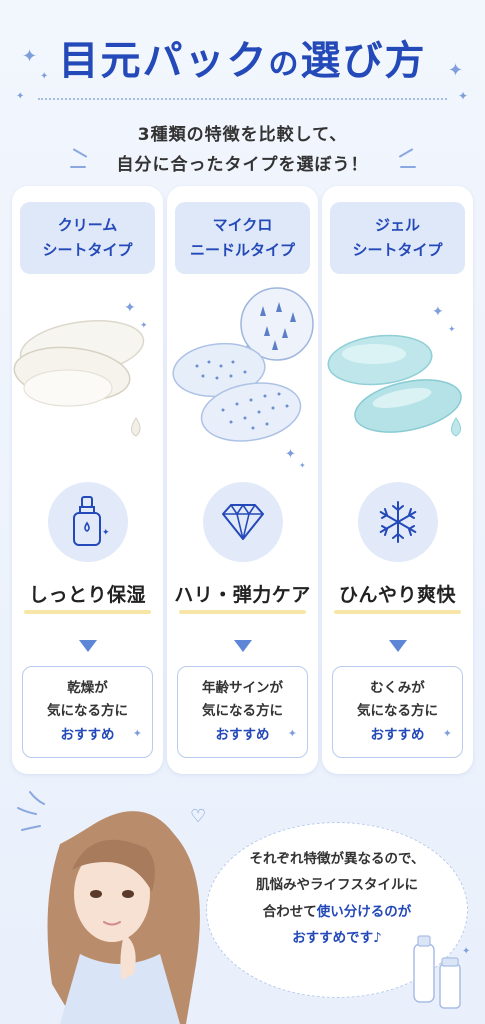 The image size is (485, 1024). I want to click on header-line-1: クリーム, so click(87, 225).